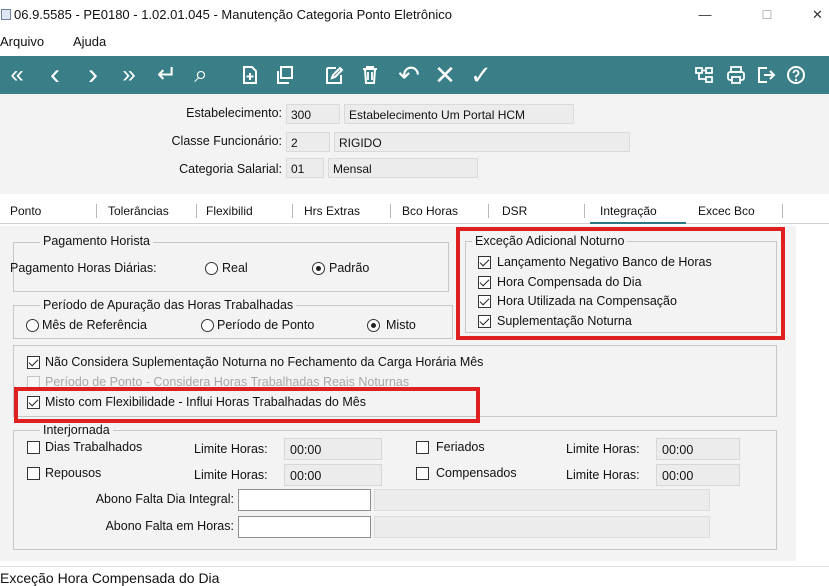 This screenshot has width=829, height=586. Describe the element at coordinates (704, 75) in the screenshot. I see `structure-icon` at that location.